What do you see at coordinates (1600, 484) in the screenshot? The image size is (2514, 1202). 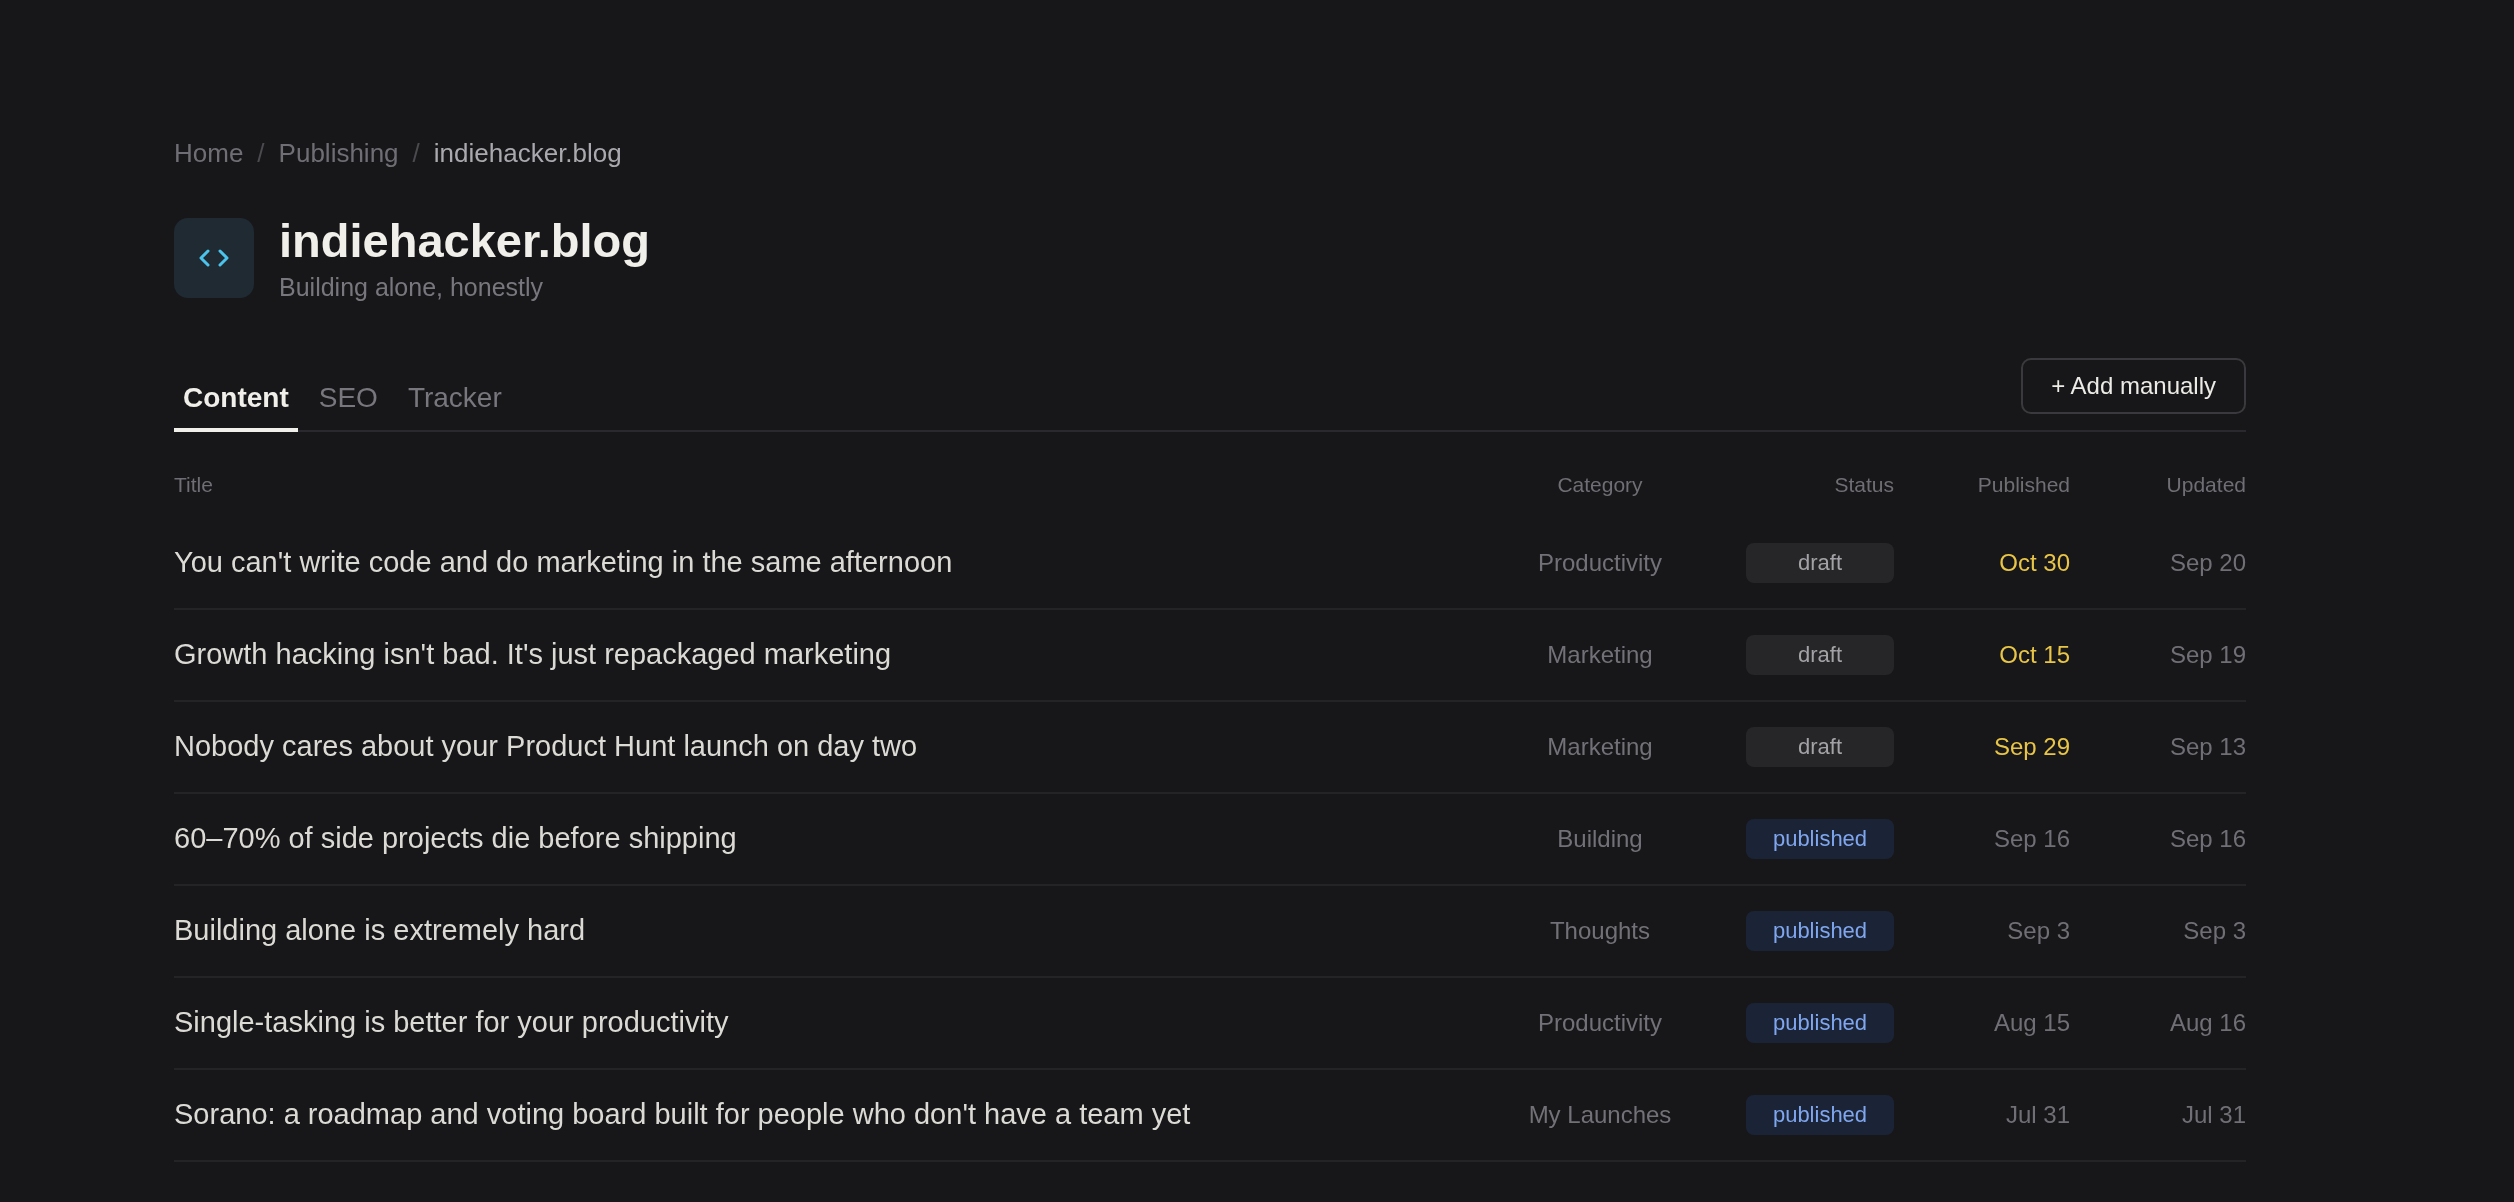 I see `column-header: Category` at bounding box center [1600, 484].